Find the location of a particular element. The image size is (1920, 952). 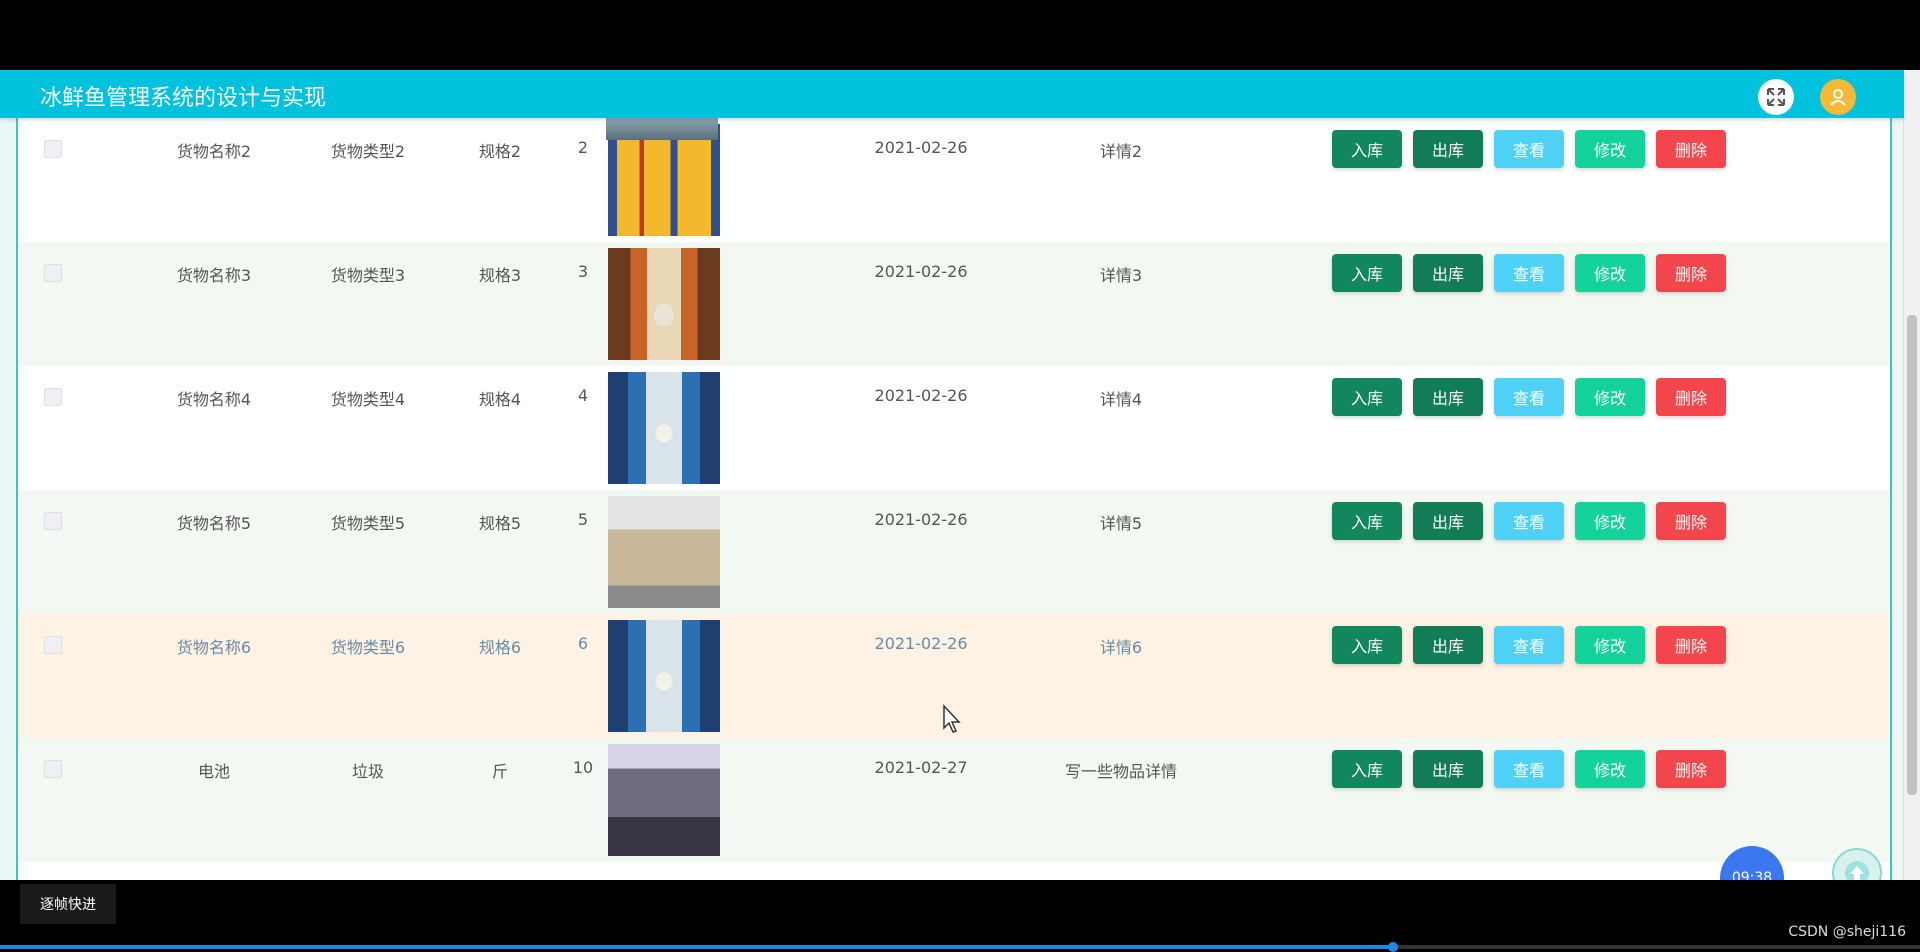

cell-detail: 详情2 is located at coordinates (1121, 151).